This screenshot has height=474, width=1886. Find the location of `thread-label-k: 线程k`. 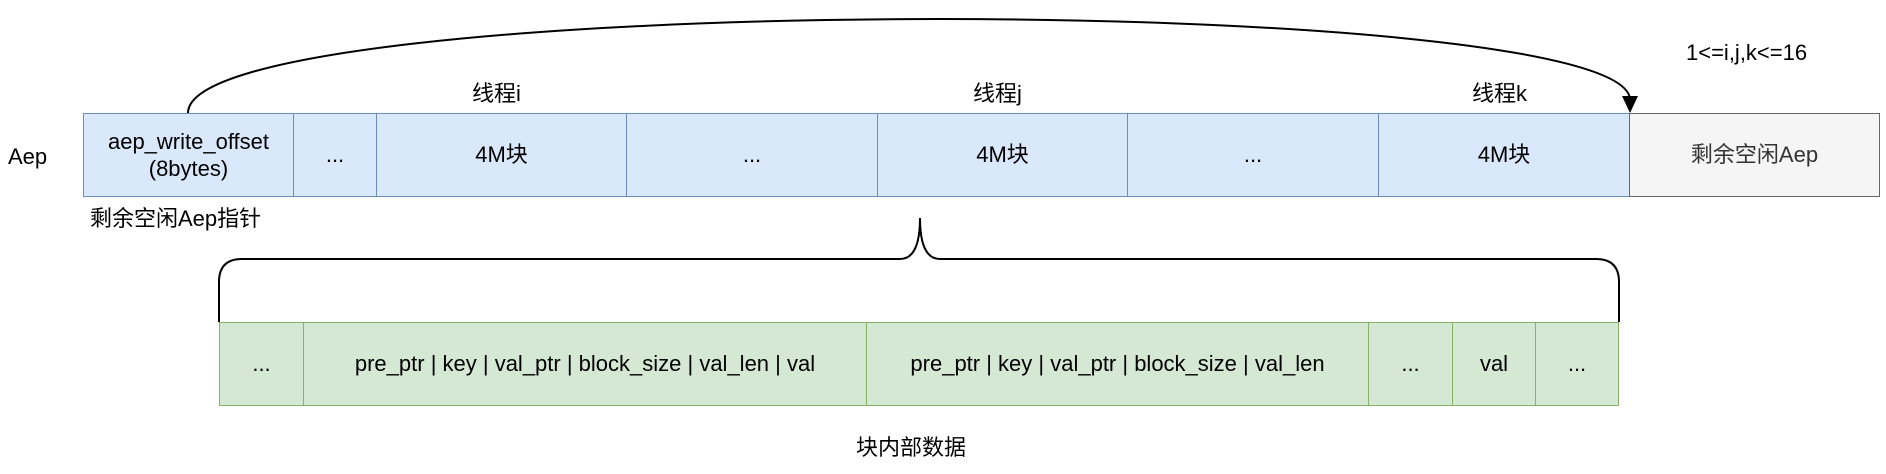

thread-label-k: 线程k is located at coordinates (1500, 93).